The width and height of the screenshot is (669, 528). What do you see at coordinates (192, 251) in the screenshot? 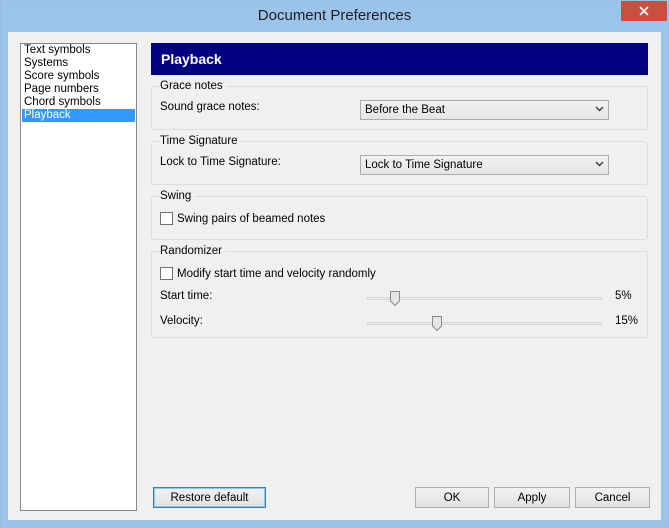
I see `randomizer-group-label: Randomizer` at bounding box center [192, 251].